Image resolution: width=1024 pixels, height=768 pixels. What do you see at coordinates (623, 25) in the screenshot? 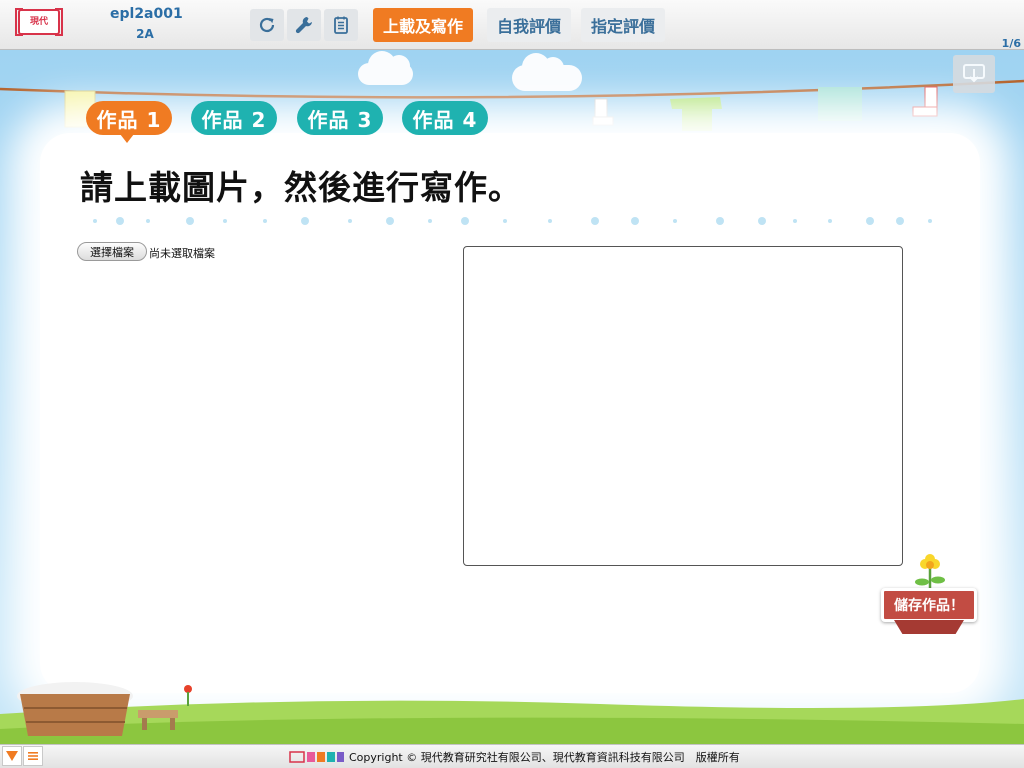
I see `tab-assigned-evaluation: 指定評價` at bounding box center [623, 25].